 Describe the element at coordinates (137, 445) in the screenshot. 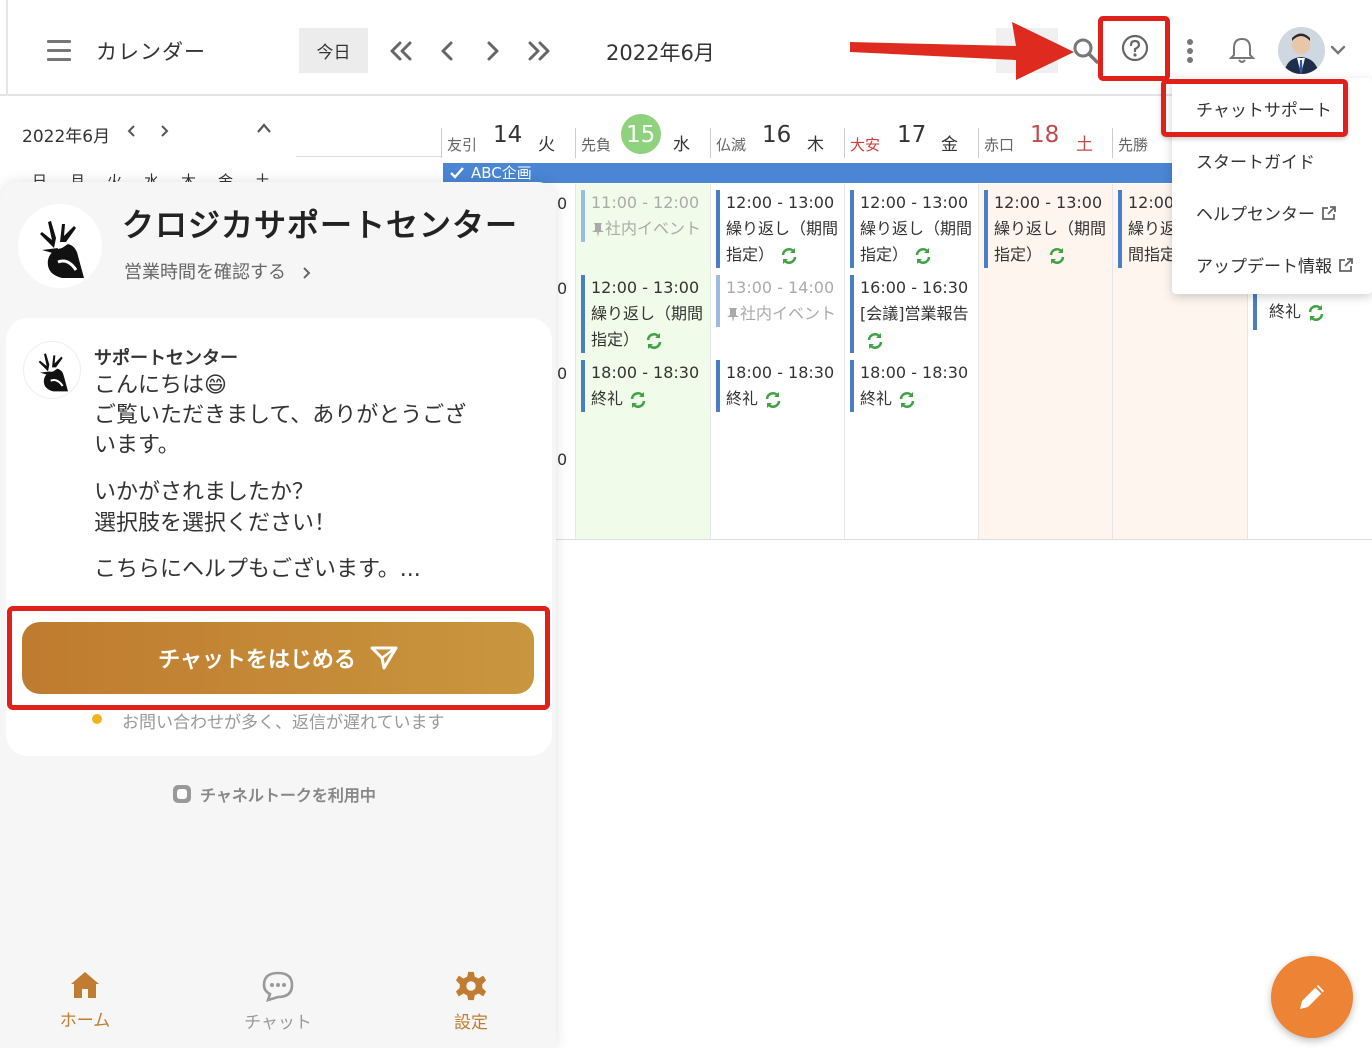

I see `message-line: います。` at that location.